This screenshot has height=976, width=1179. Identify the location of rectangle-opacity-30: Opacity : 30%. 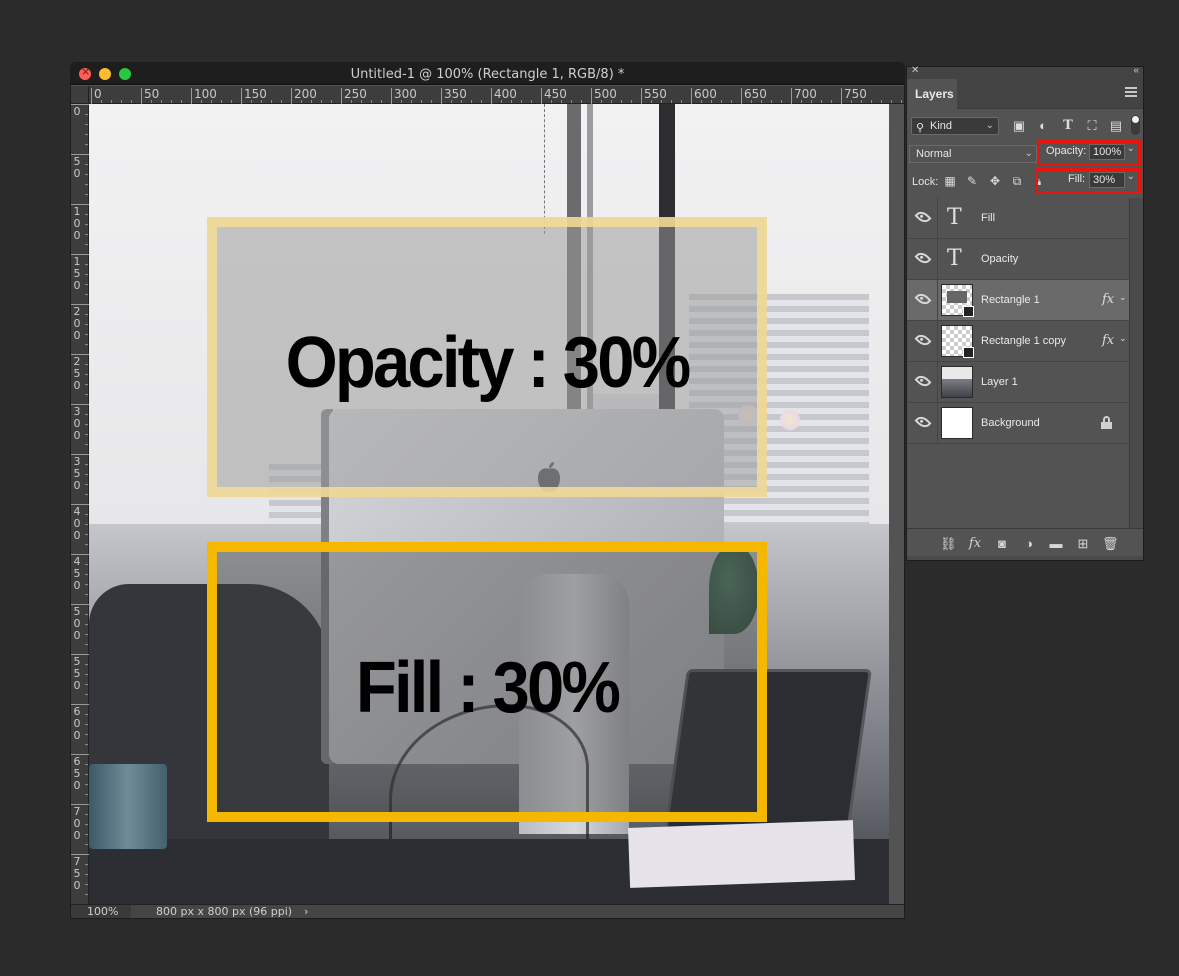
(487, 357).